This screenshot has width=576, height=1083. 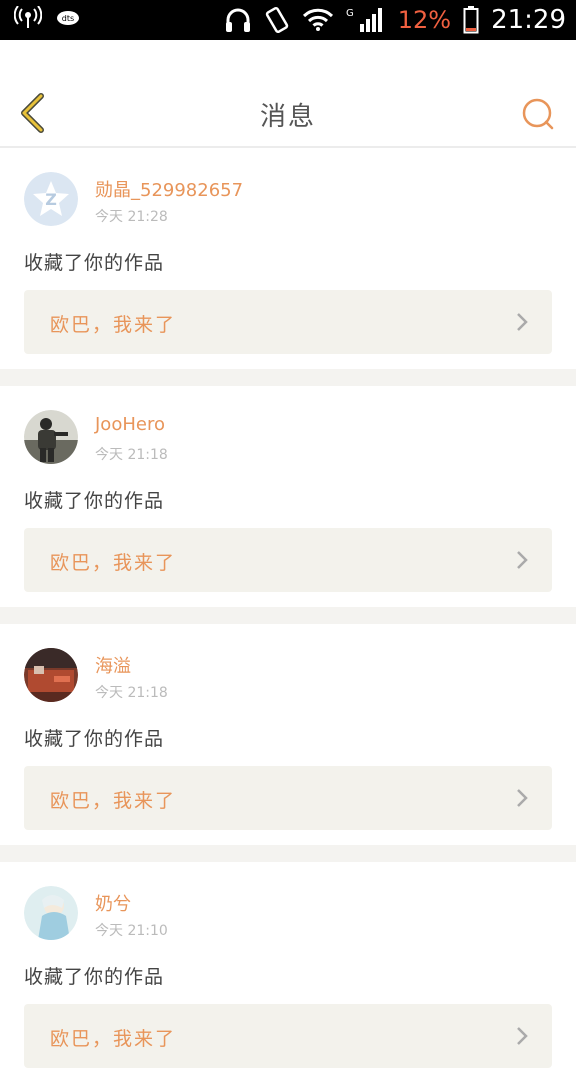 I want to click on username: 勋晶_529982657, so click(x=169, y=189).